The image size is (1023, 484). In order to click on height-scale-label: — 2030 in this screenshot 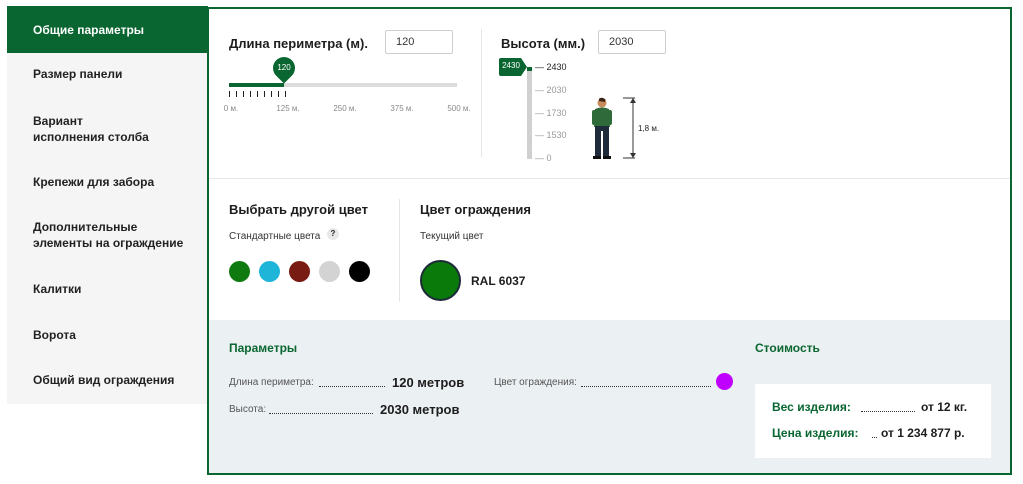, I will do `click(551, 90)`.